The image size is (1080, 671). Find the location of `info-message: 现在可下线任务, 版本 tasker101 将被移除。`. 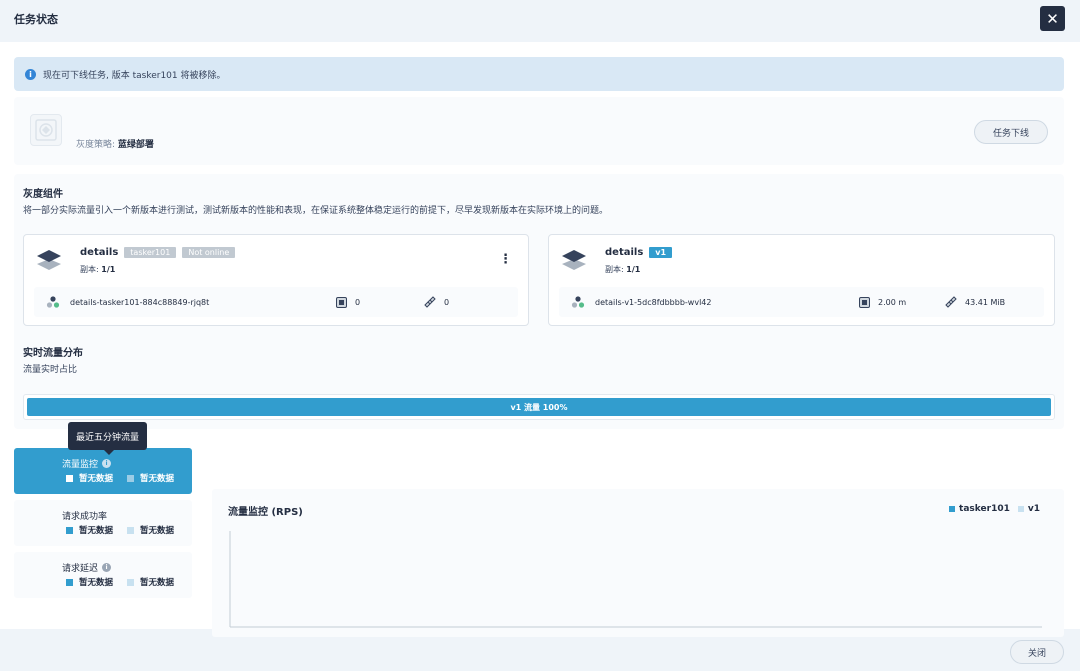

info-message: 现在可下线任务, 版本 tasker101 将被移除。 is located at coordinates (134, 75).